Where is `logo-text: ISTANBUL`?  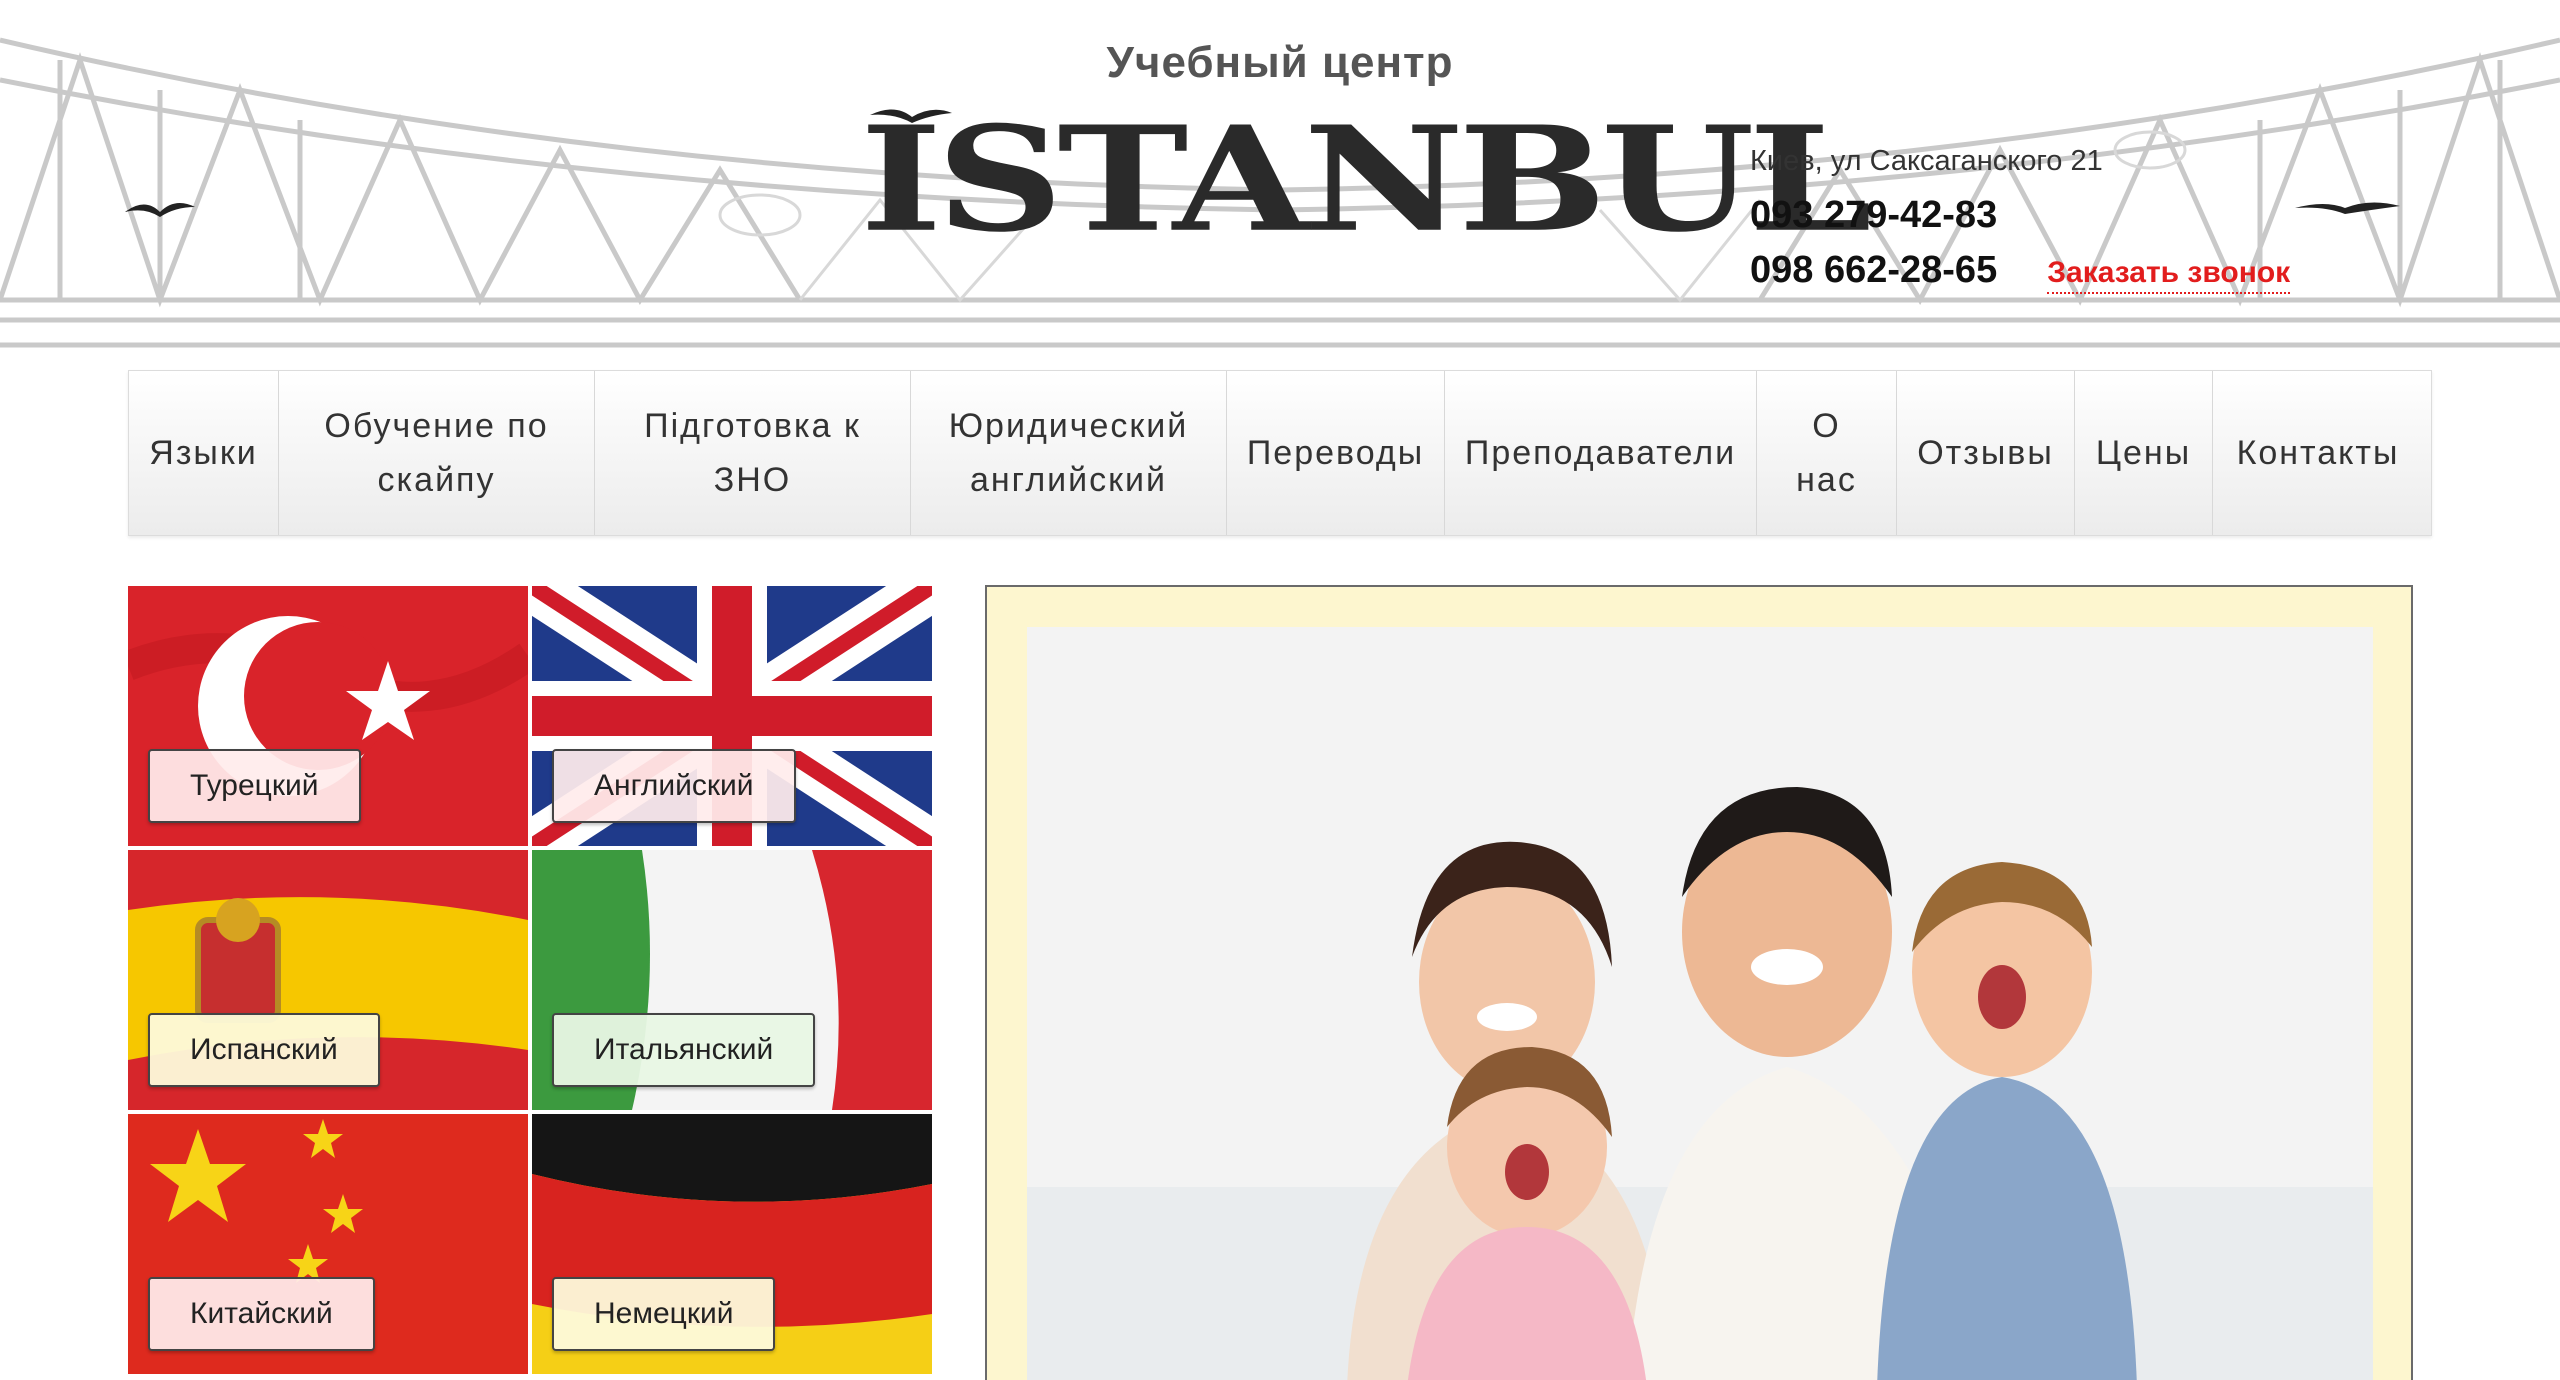
logo-text: ISTANBUL is located at coordinates (1366, 179).